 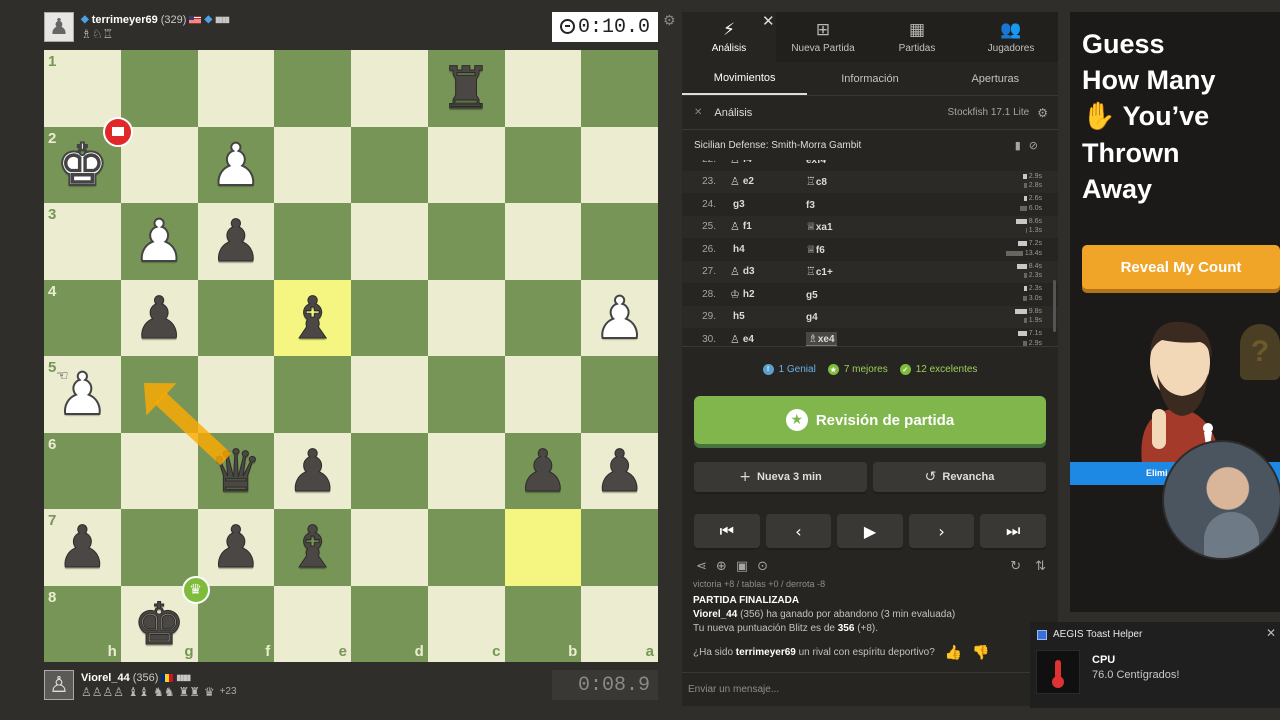 I want to click on board-settings-gear-icon: ⚙, so click(x=669, y=21).